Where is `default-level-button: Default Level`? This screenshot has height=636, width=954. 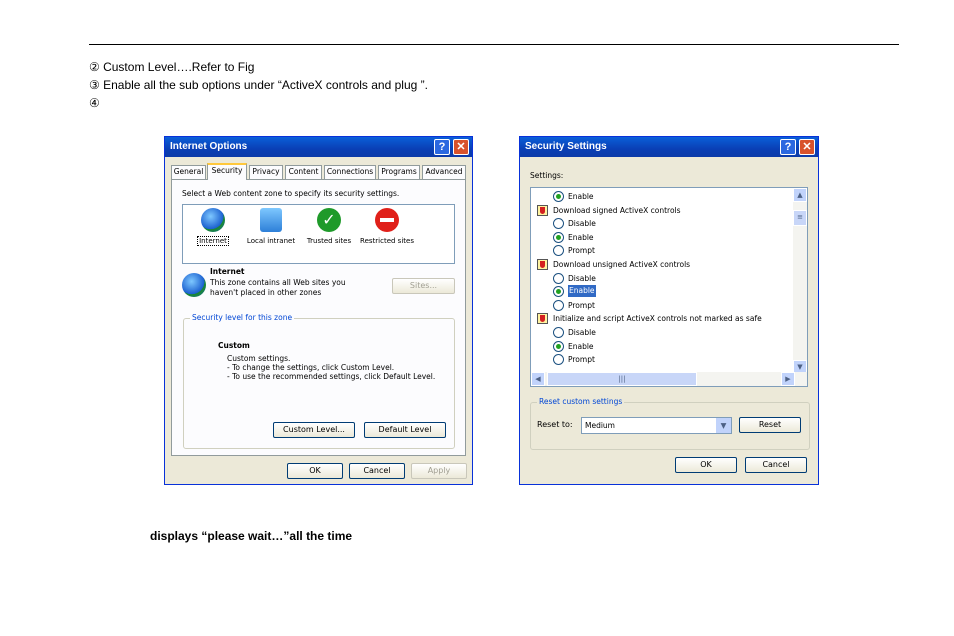 default-level-button: Default Level is located at coordinates (405, 430).